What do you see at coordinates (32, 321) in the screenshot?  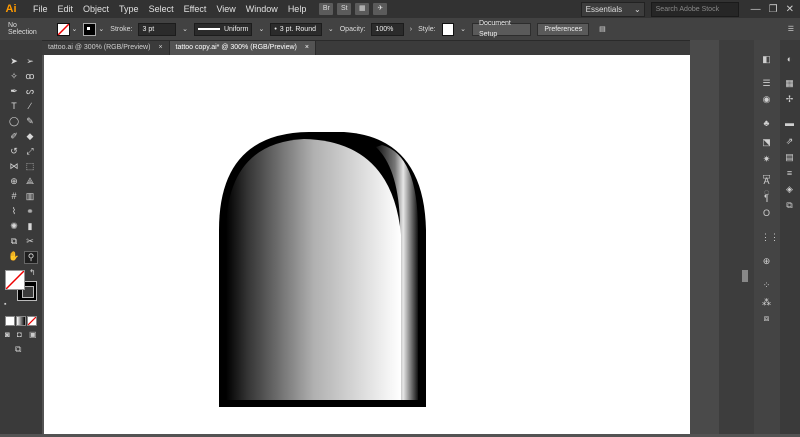 I see `none-mode-icon` at bounding box center [32, 321].